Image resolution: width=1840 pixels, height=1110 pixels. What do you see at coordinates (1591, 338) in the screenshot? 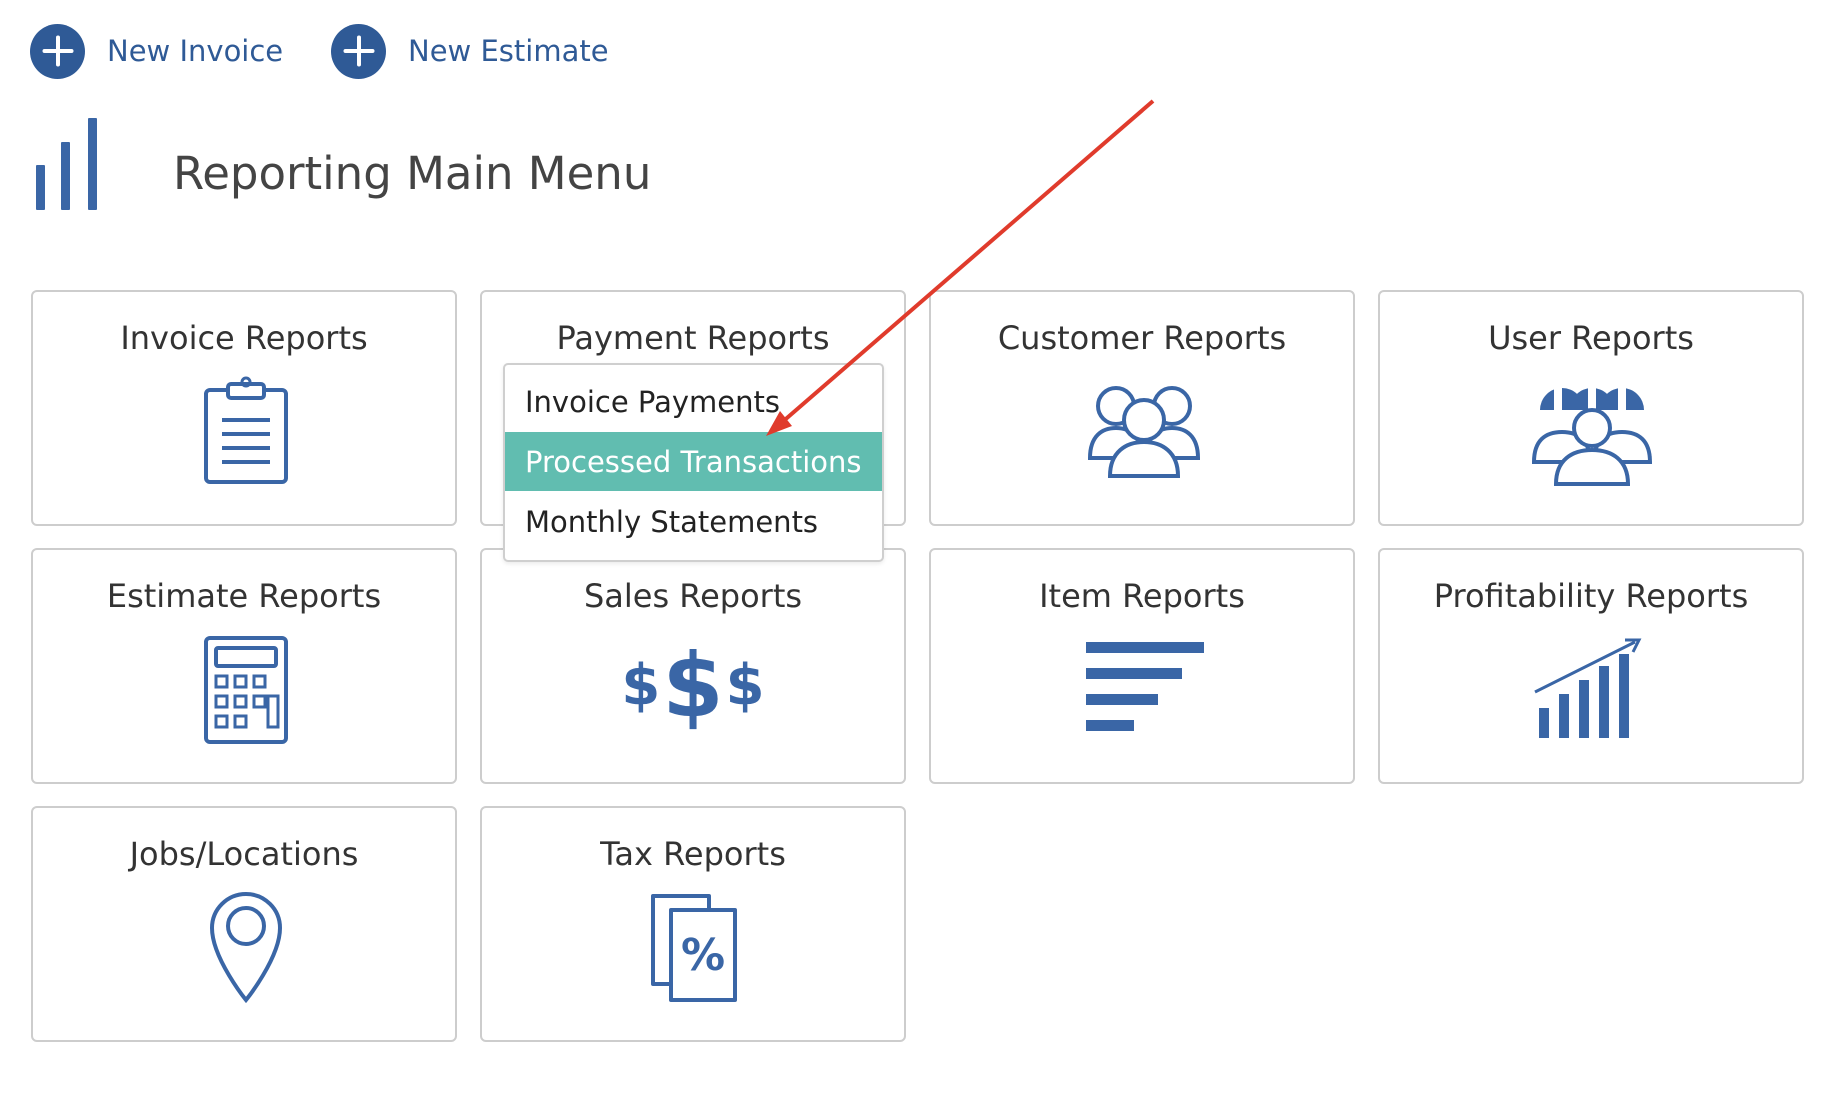
I see `card-title: User Reports` at bounding box center [1591, 338].